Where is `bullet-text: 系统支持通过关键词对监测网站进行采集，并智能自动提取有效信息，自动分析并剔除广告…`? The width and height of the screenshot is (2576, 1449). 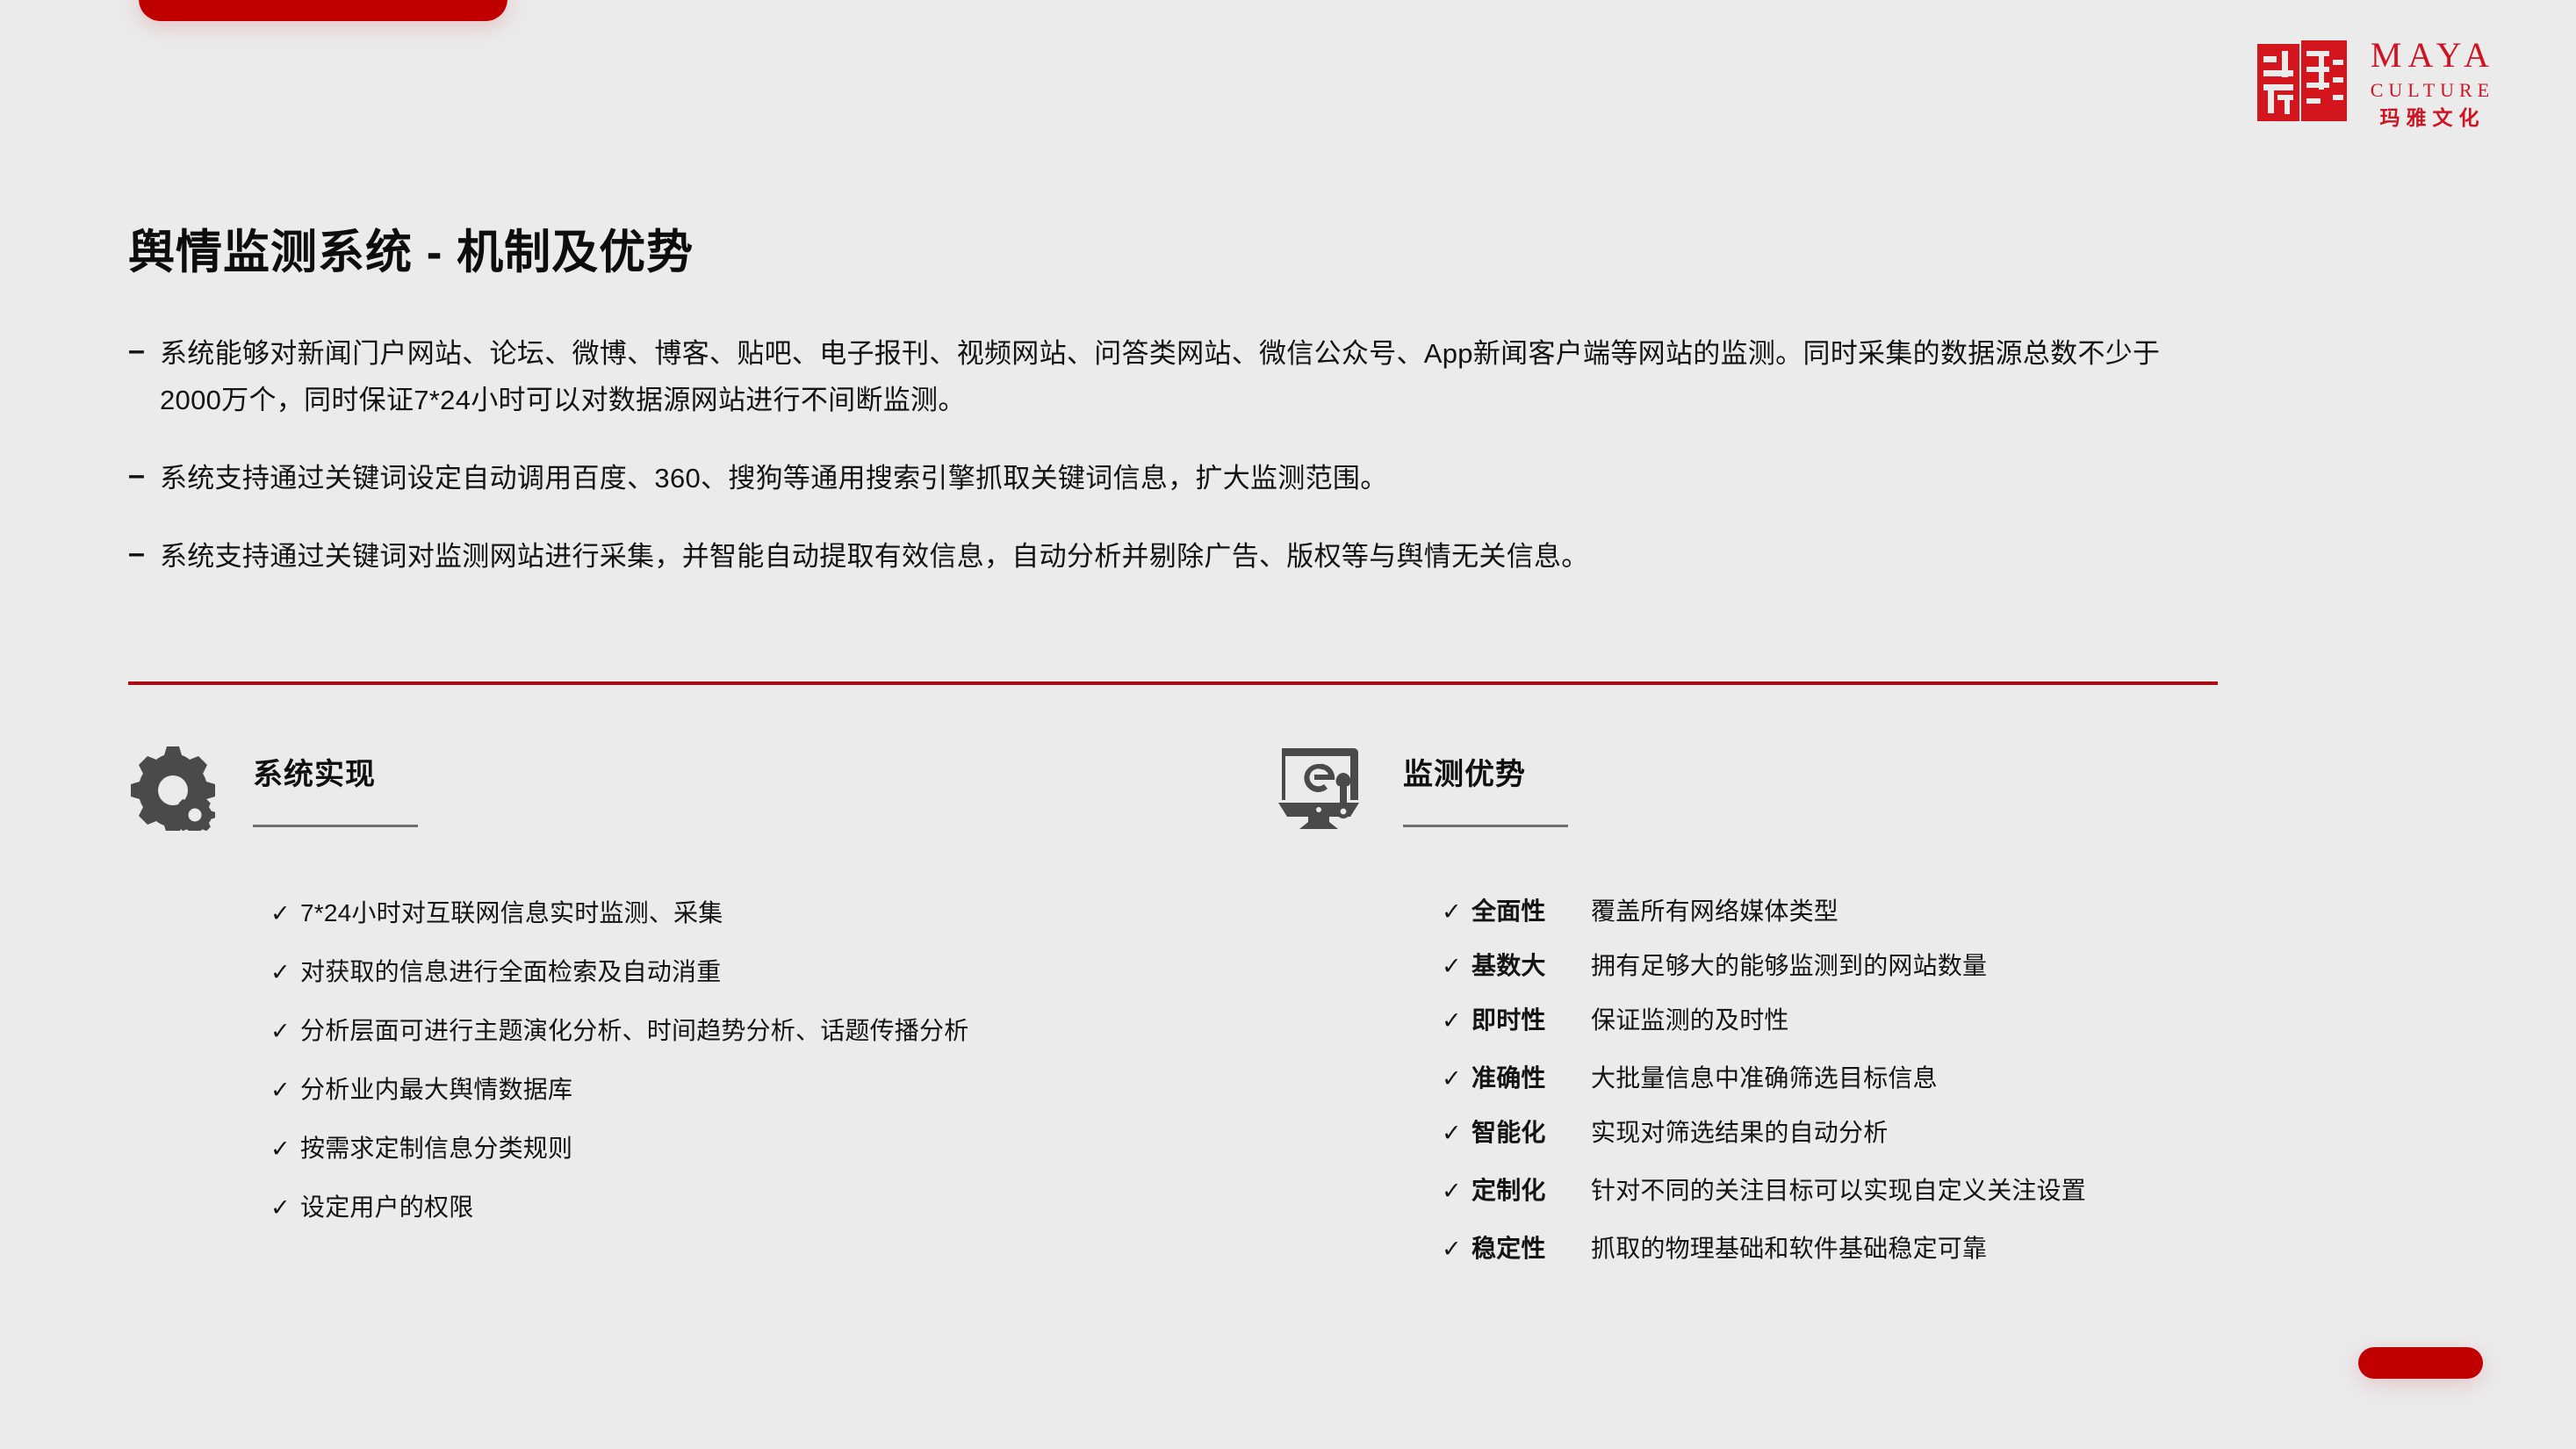
bullet-text: 系统支持通过关键词对监测网站进行采集，并智能自动提取有效信息，自动分析并剔除广告… is located at coordinates (874, 557).